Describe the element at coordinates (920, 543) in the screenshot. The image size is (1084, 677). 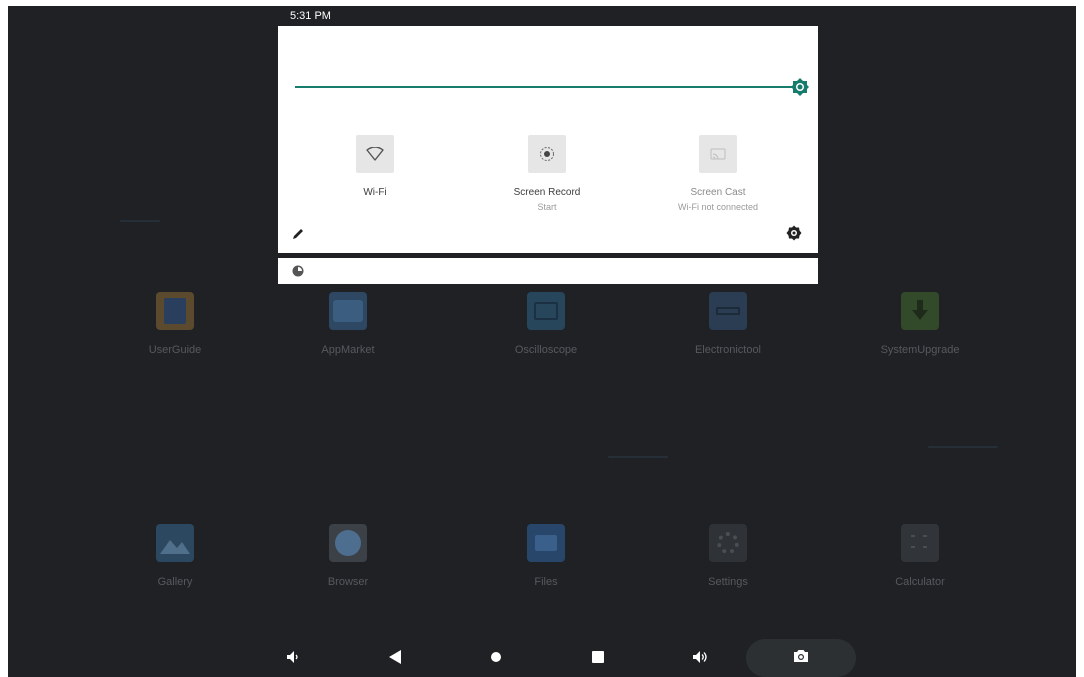
I see `calculator-icon` at that location.